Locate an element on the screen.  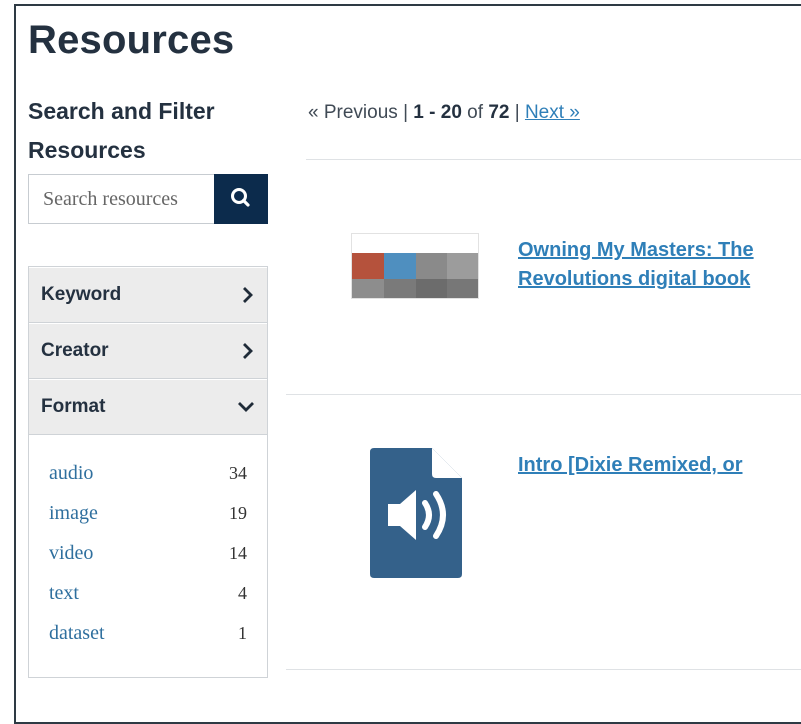
facet-format: Format is located at coordinates (148, 407).